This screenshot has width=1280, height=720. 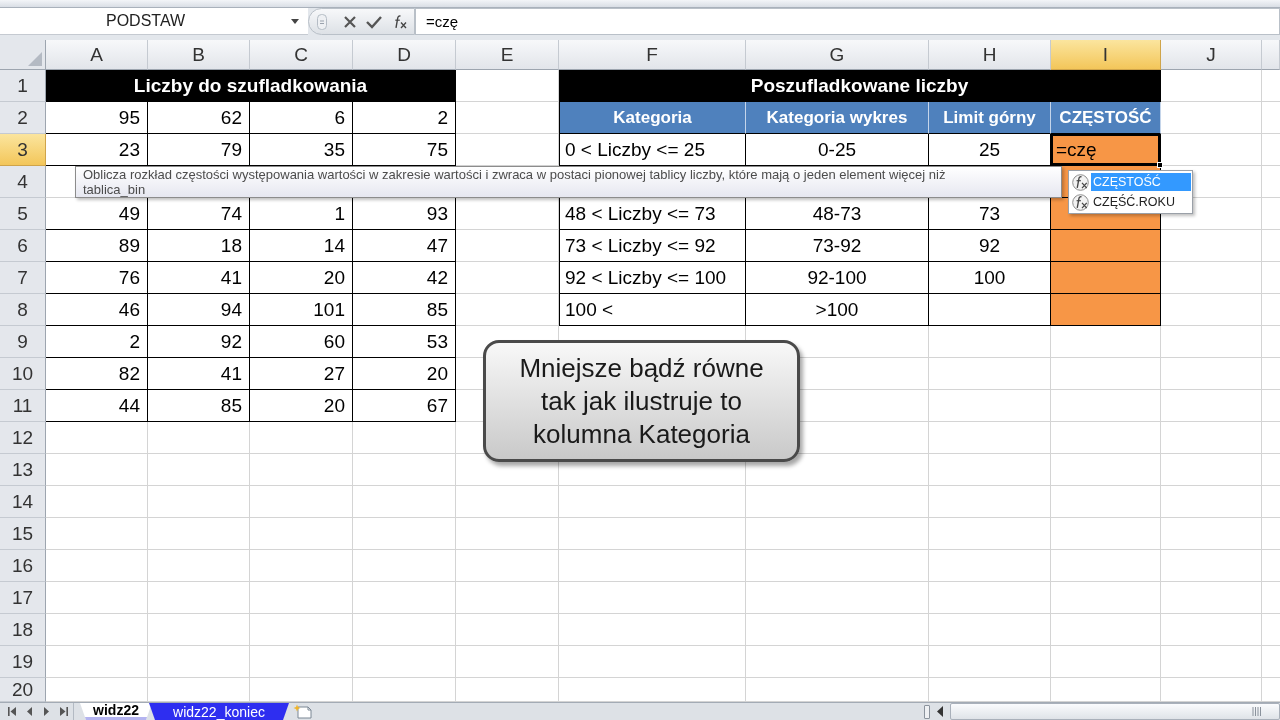 What do you see at coordinates (295, 21) in the screenshot?
I see `caret-icon` at bounding box center [295, 21].